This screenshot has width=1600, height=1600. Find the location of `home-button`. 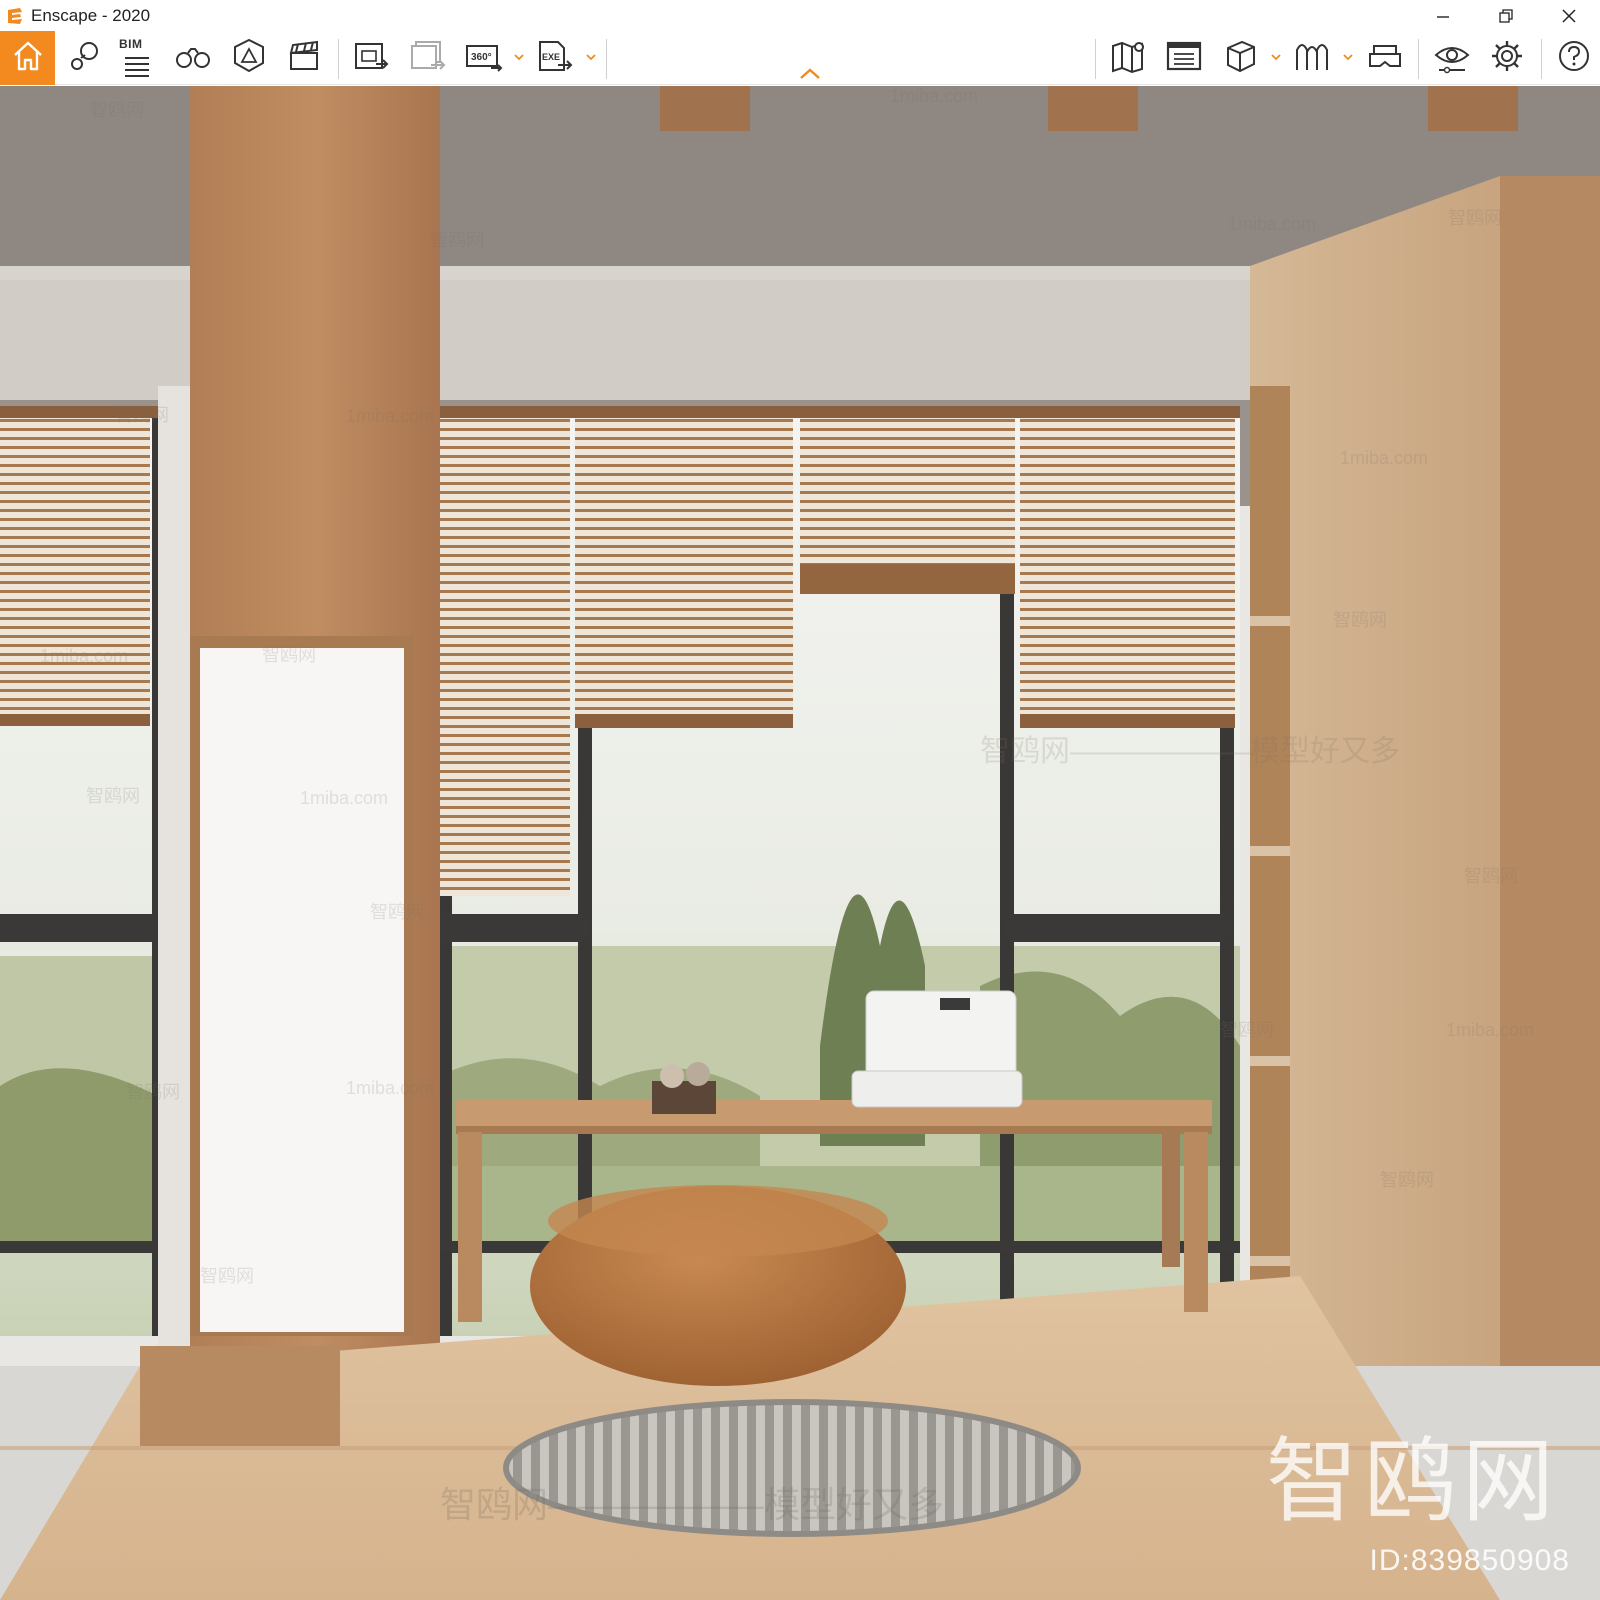

home-button is located at coordinates (27, 58).